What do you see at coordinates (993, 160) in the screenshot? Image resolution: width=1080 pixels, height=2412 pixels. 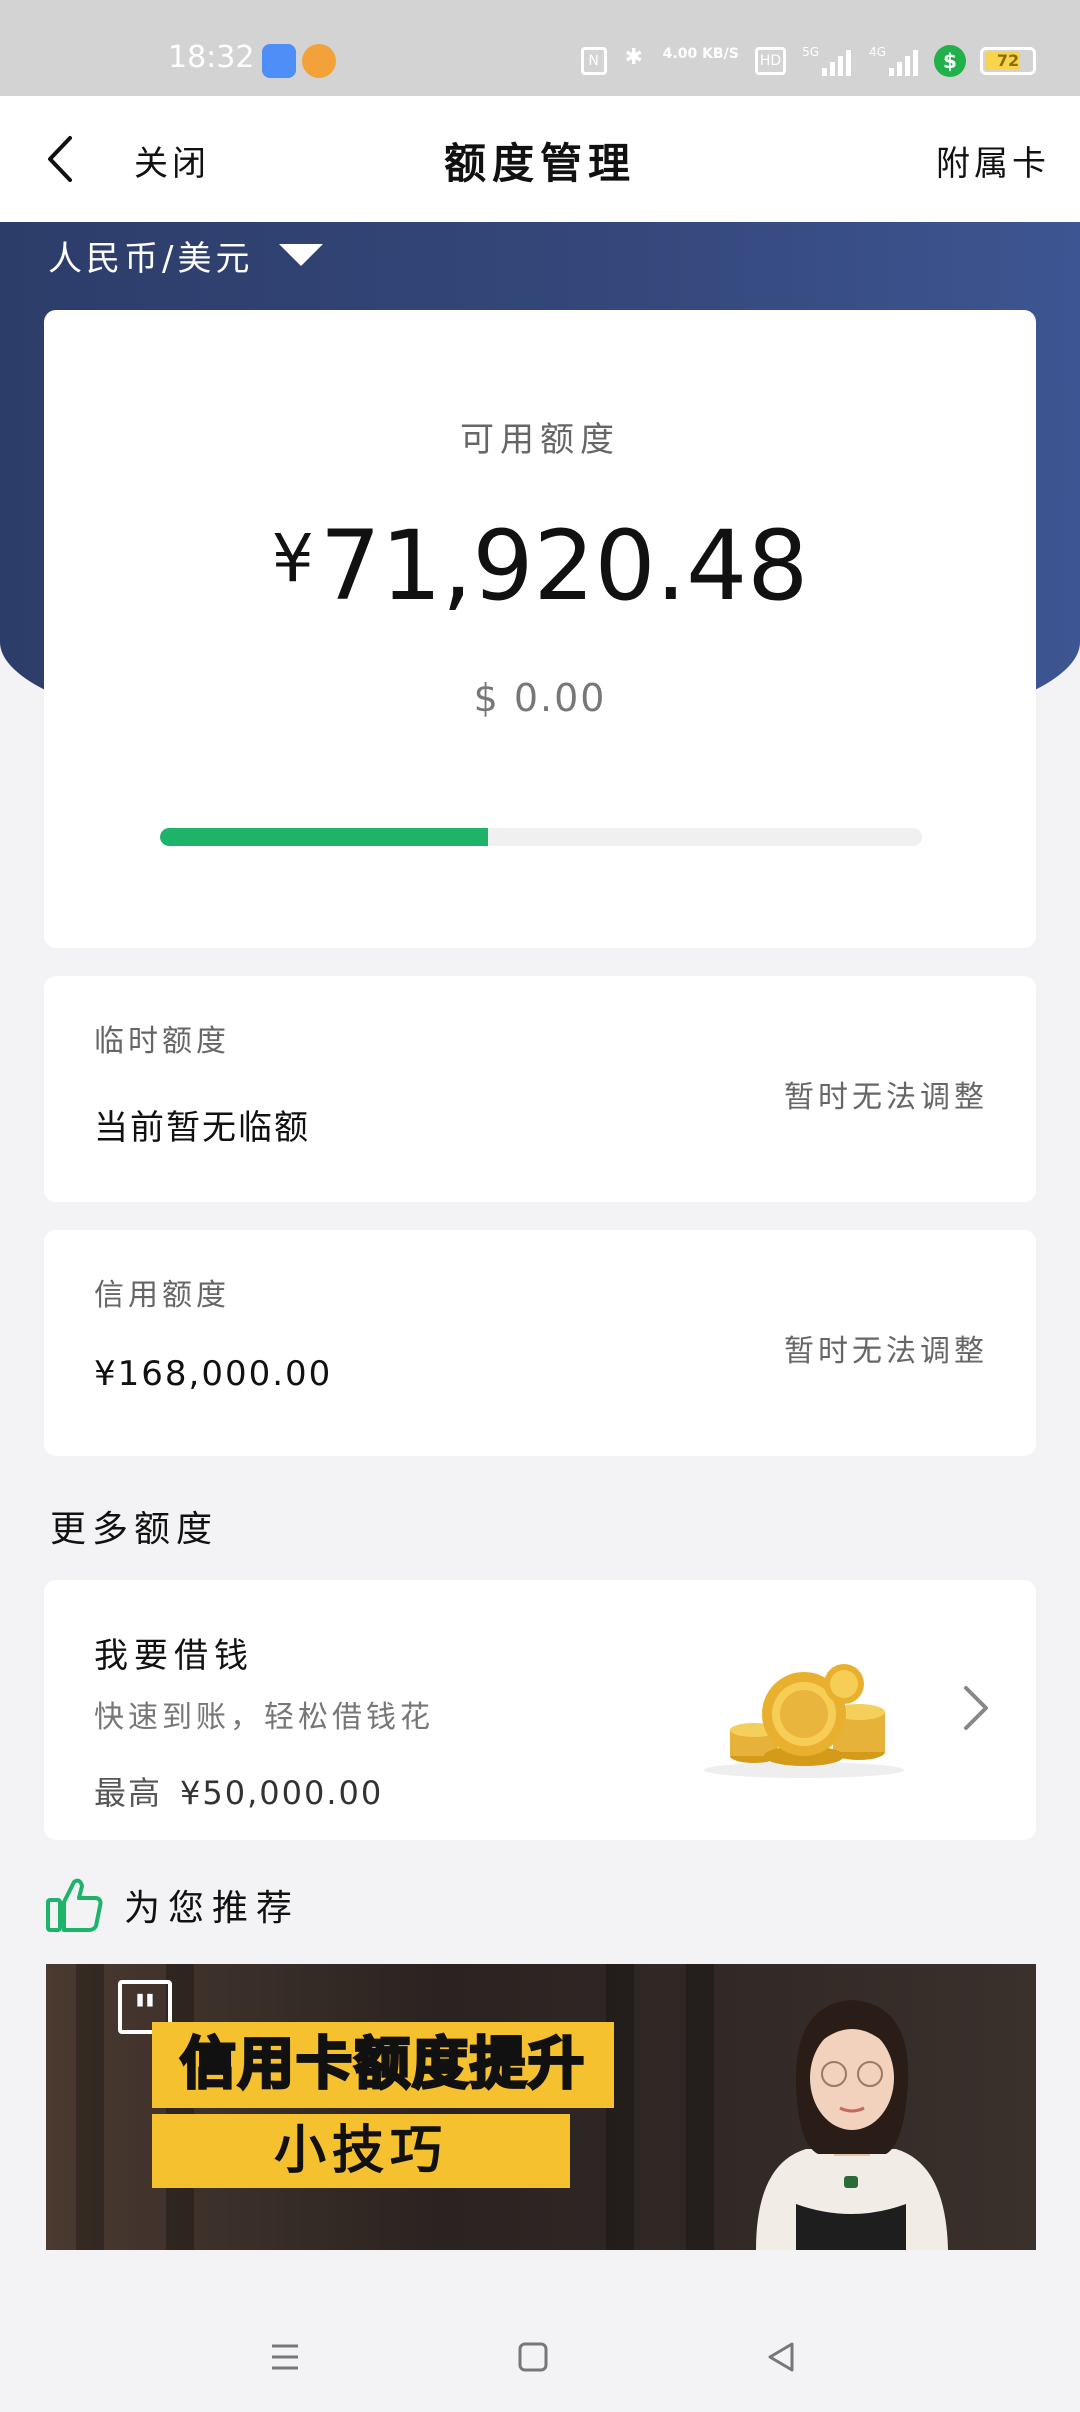 I see `supplementary-card-button: 附属卡` at bounding box center [993, 160].